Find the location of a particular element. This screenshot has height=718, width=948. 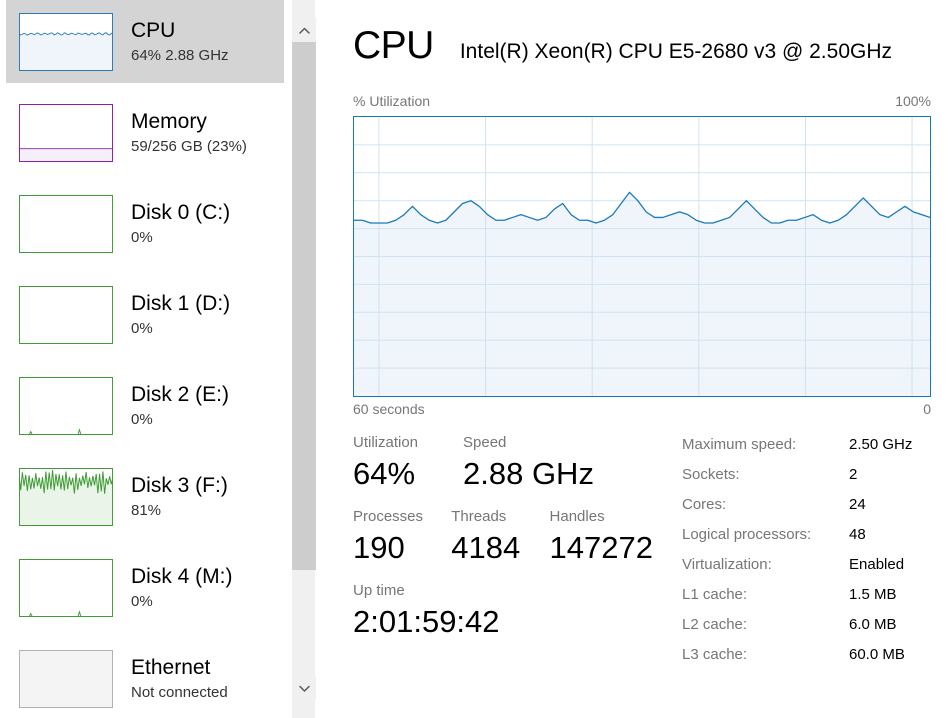

sidebar-item-disk-2-e: Disk 2 (E:) 0% is located at coordinates (145, 405).